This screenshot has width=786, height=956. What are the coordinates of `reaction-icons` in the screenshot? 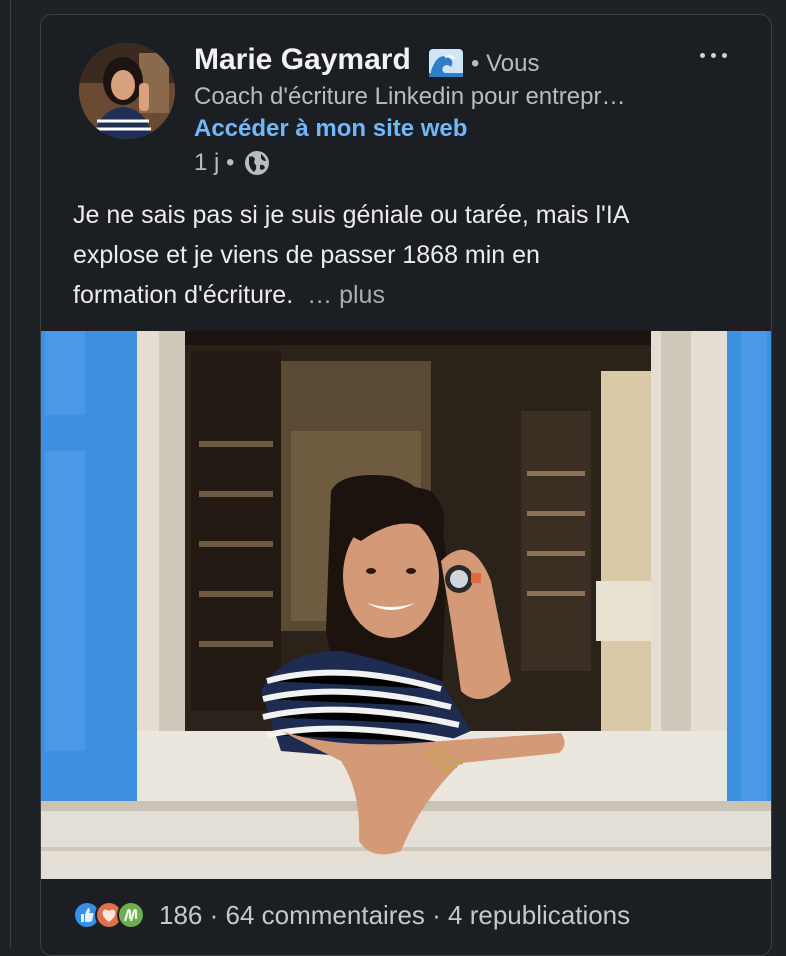 It's located at (109, 915).